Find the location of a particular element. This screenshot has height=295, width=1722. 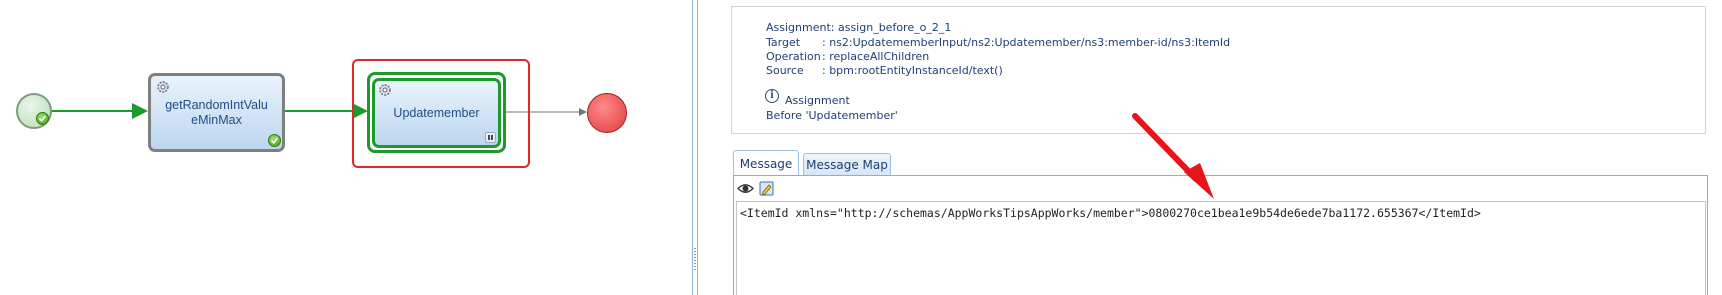

operation-row: Operation: replaceAllChildren is located at coordinates (848, 56).